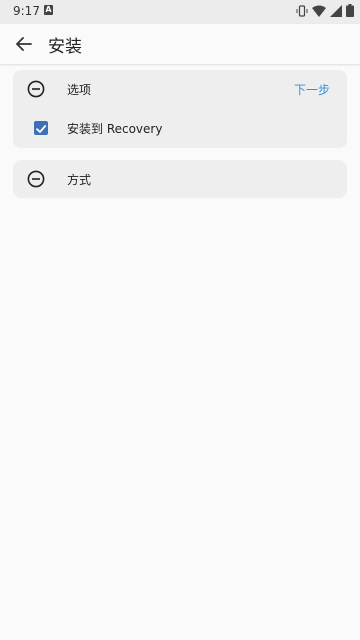 This screenshot has height=640, width=360. Describe the element at coordinates (319, 11) in the screenshot. I see `wifi-icon` at that location.